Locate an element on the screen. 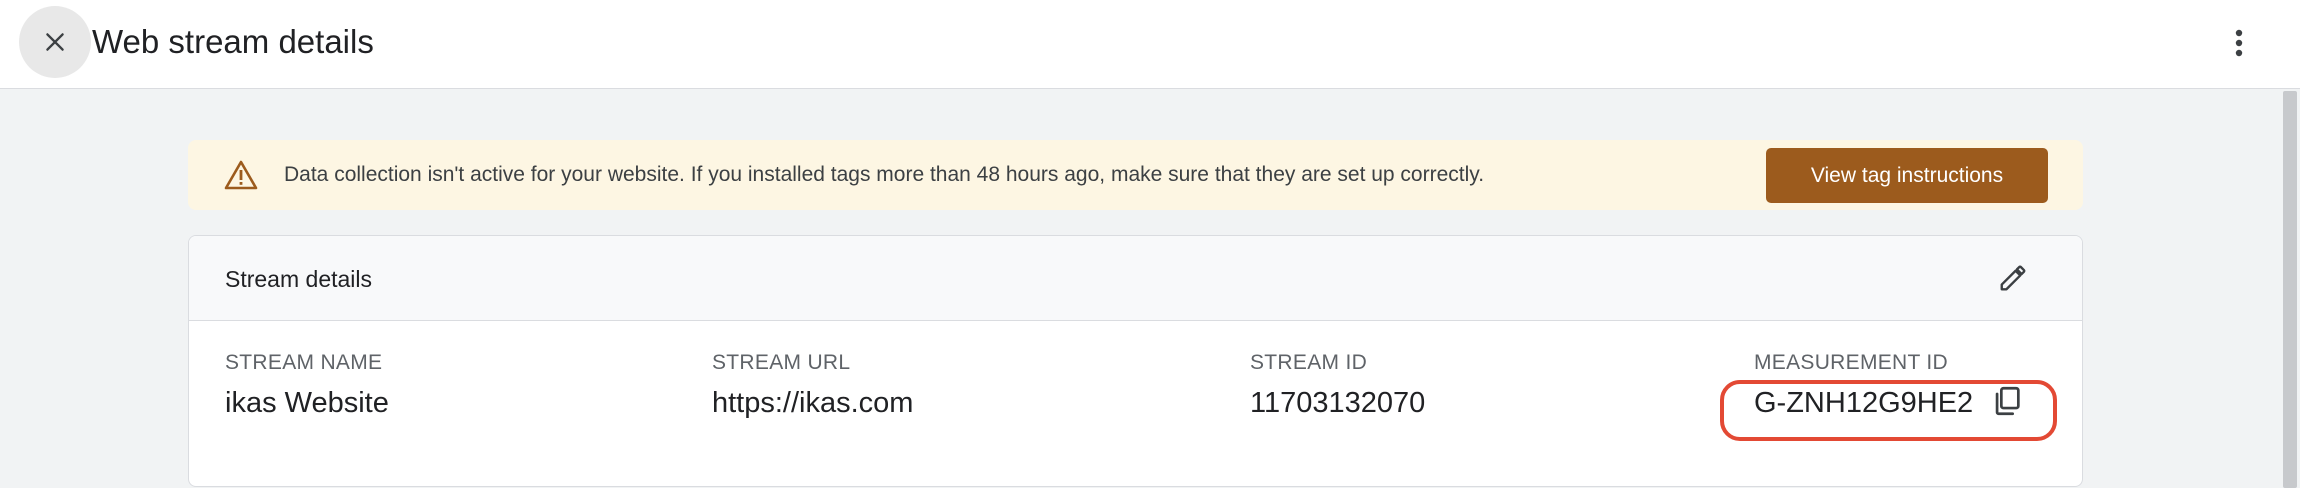 This screenshot has width=2300, height=488. close-icon is located at coordinates (55, 42).